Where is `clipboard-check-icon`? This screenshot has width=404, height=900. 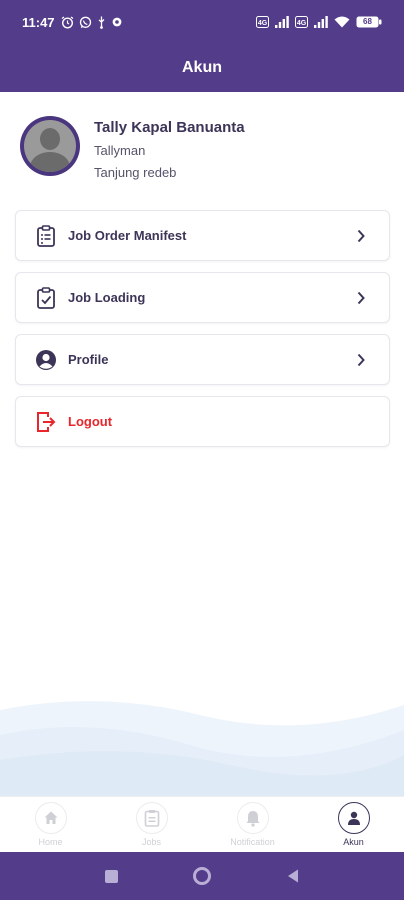 clipboard-check-icon is located at coordinates (46, 298).